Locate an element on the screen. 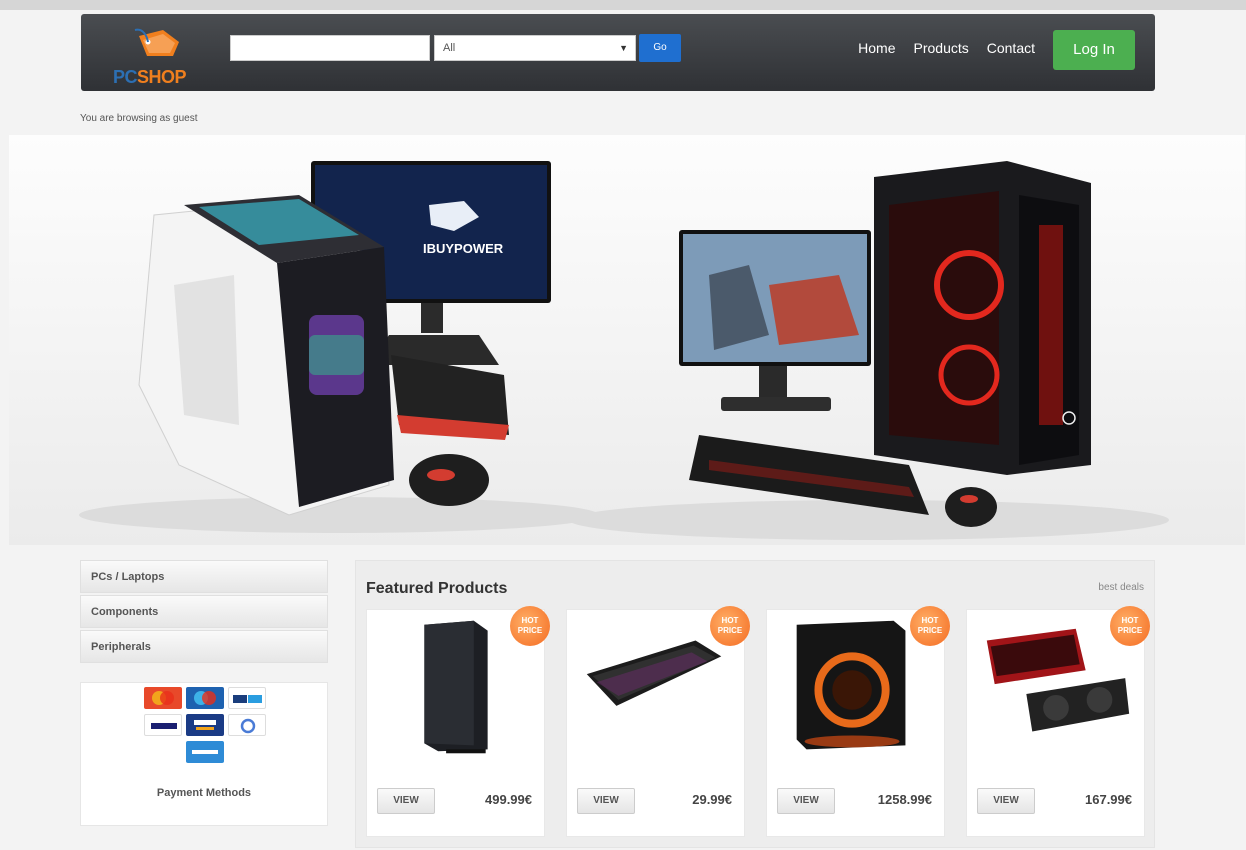  paypal-logo is located at coordinates (247, 698).